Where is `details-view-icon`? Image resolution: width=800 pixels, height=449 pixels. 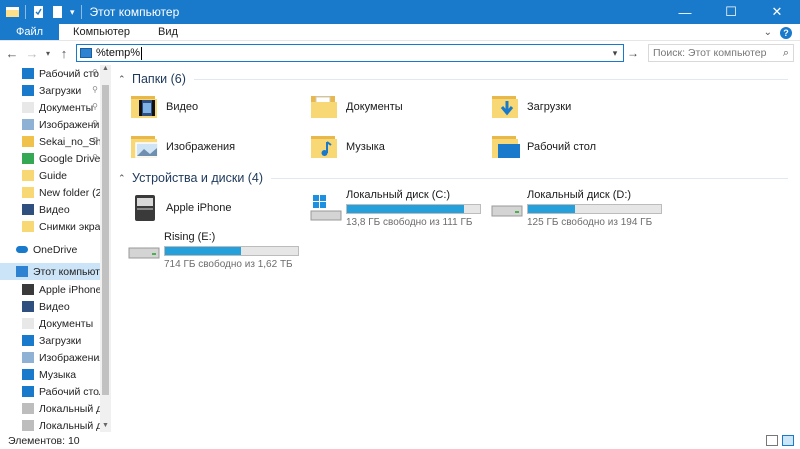 details-view-icon is located at coordinates (772, 440).